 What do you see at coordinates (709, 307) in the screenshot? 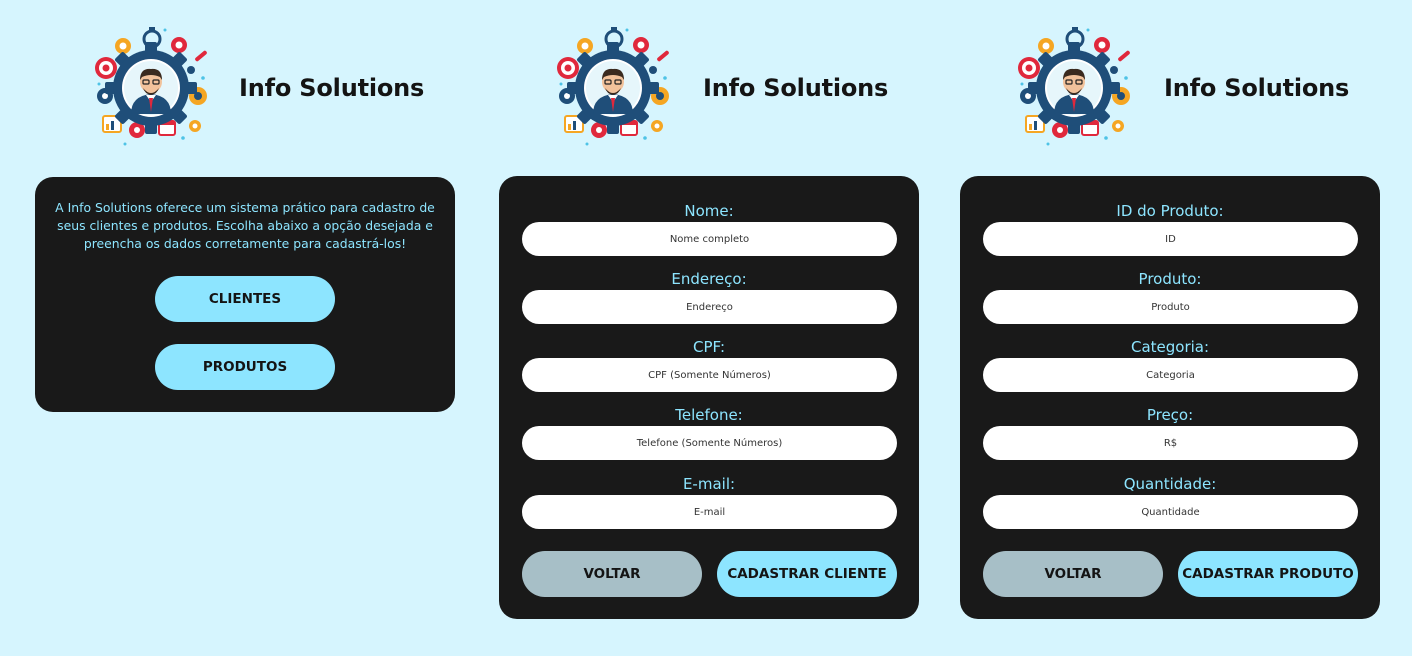
I see `address-field` at bounding box center [709, 307].